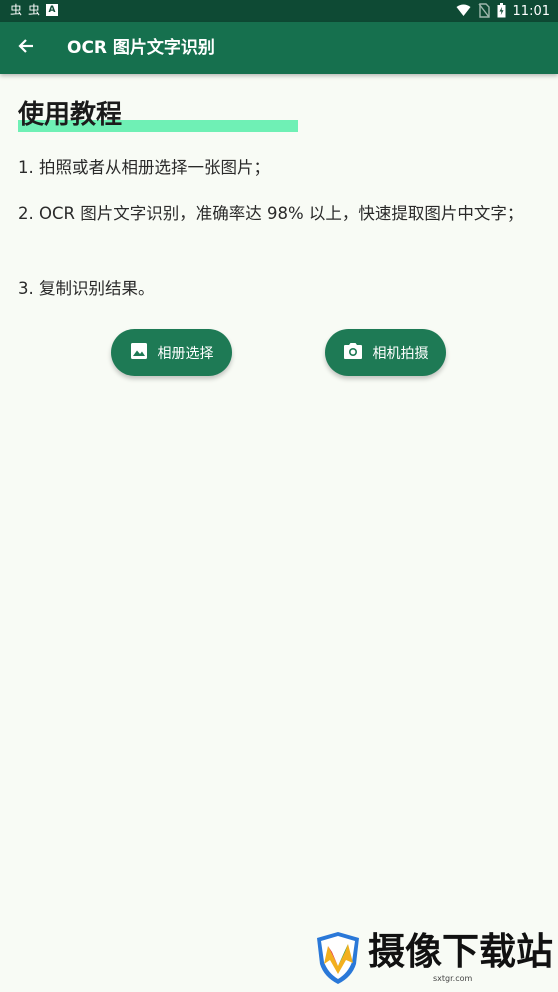 The width and height of the screenshot is (558, 992). I want to click on shield-logo-icon, so click(338, 958).